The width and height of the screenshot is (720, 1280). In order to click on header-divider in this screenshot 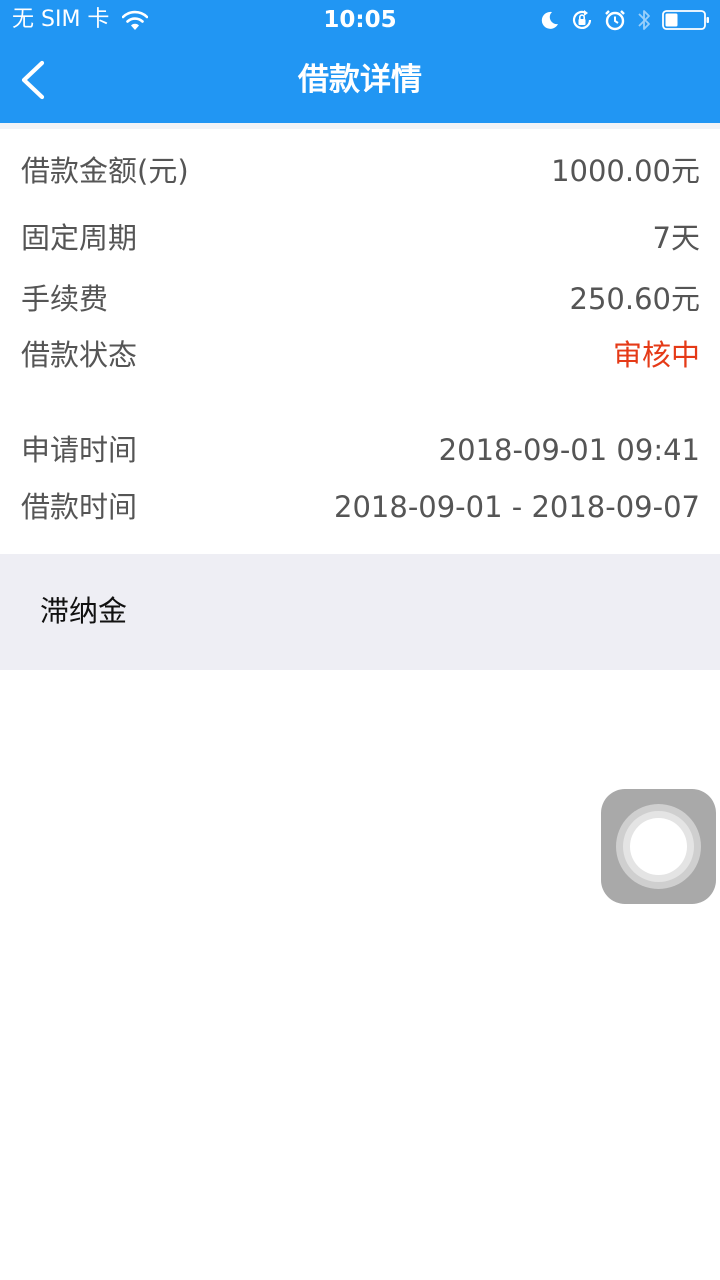, I will do `click(360, 126)`.